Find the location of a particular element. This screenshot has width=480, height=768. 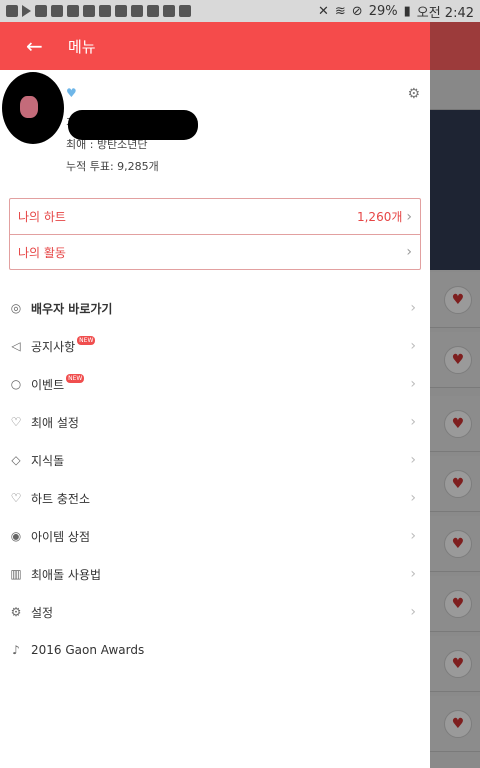

heart-charge-icon: ♡ is located at coordinates (16, 498).